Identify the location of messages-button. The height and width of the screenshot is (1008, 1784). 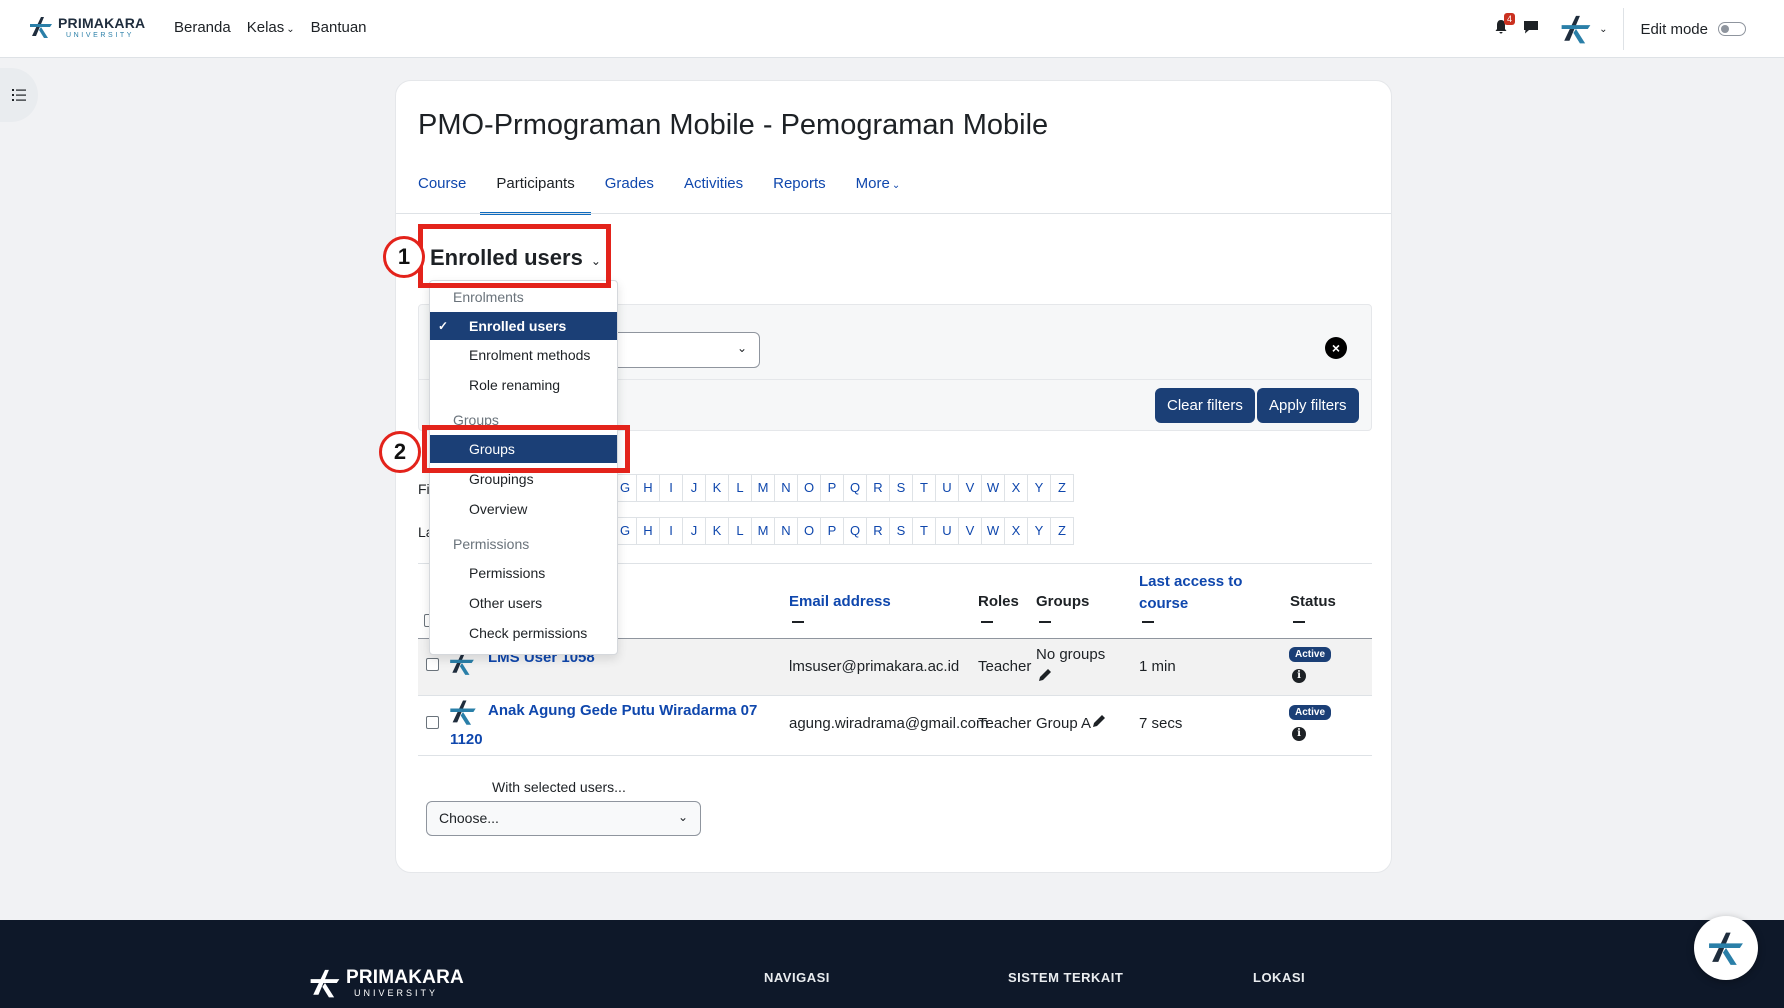
(1531, 29).